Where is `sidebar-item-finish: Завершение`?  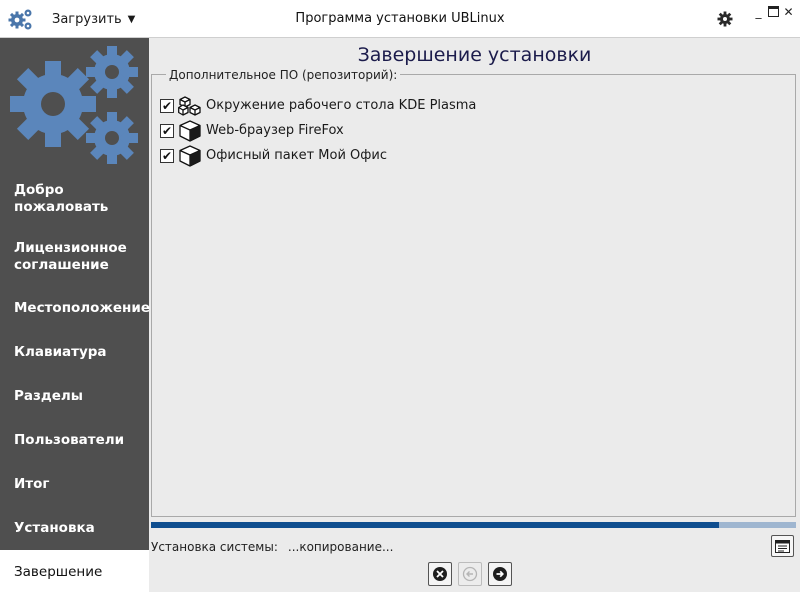
sidebar-item-finish: Завершение is located at coordinates (74, 571).